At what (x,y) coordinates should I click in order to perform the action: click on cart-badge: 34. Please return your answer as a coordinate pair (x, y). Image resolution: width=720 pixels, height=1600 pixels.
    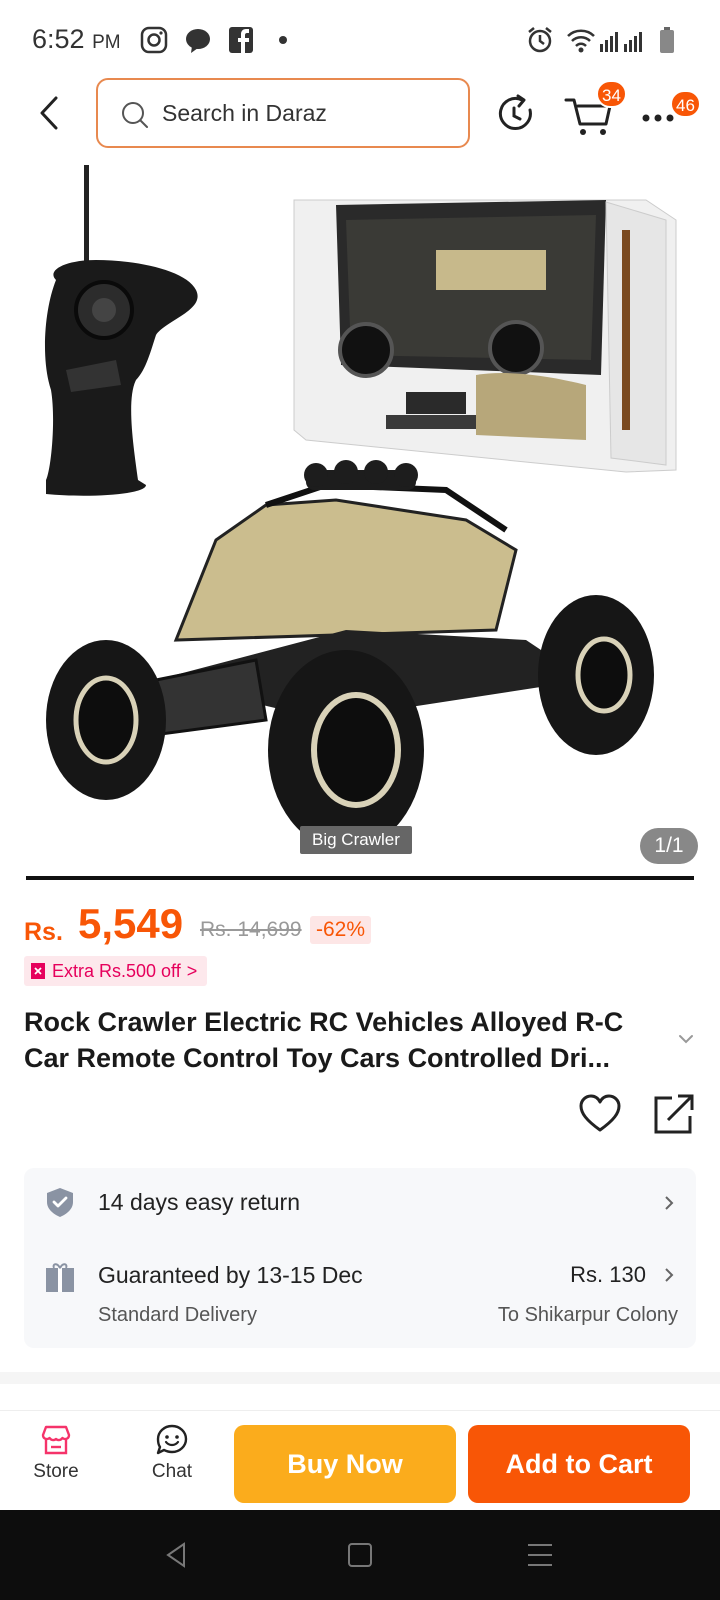
    Looking at the image, I should click on (611, 94).